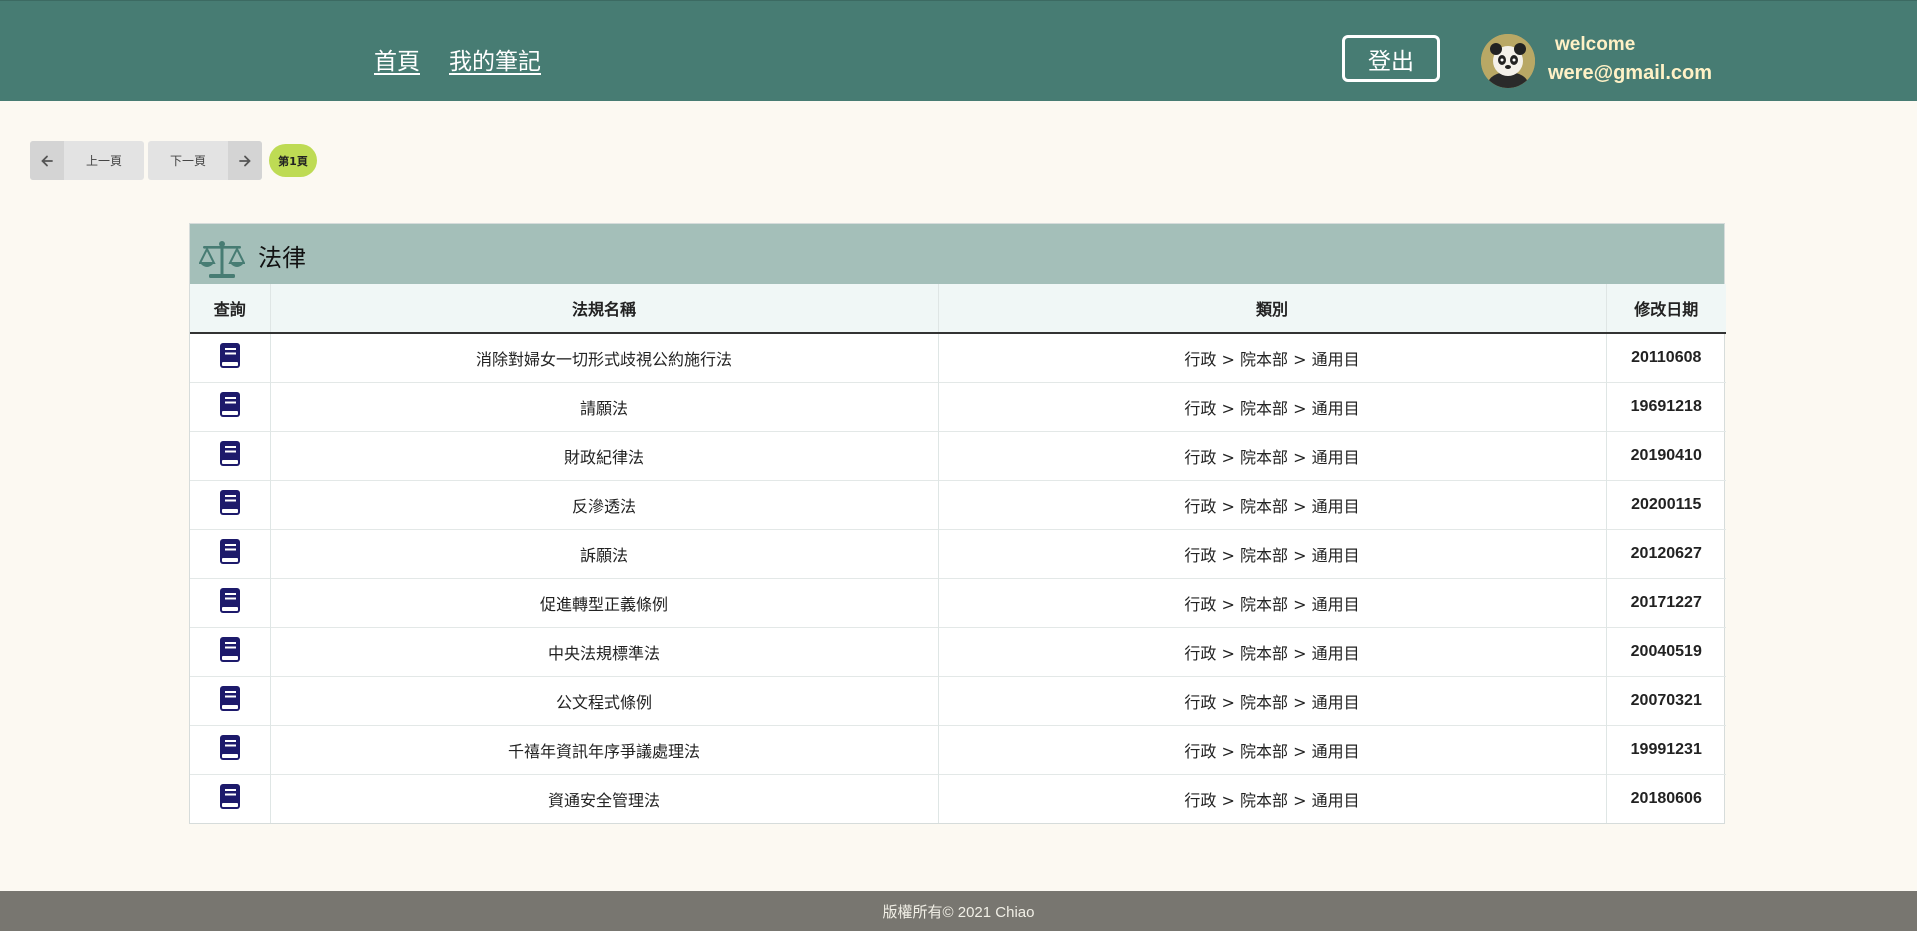  I want to click on top-header: 首頁 我的筆記 登出 welcome were@gmail.com, so click(958, 50).